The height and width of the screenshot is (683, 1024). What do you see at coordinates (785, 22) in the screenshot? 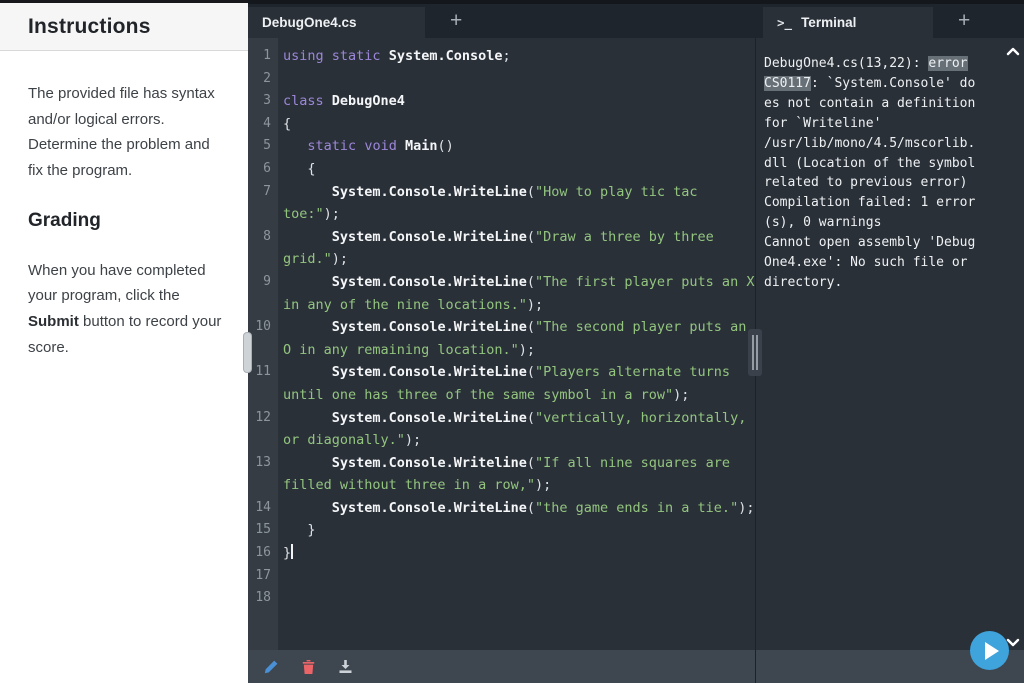
I see `terminal-prompt-icon: >_` at bounding box center [785, 22].